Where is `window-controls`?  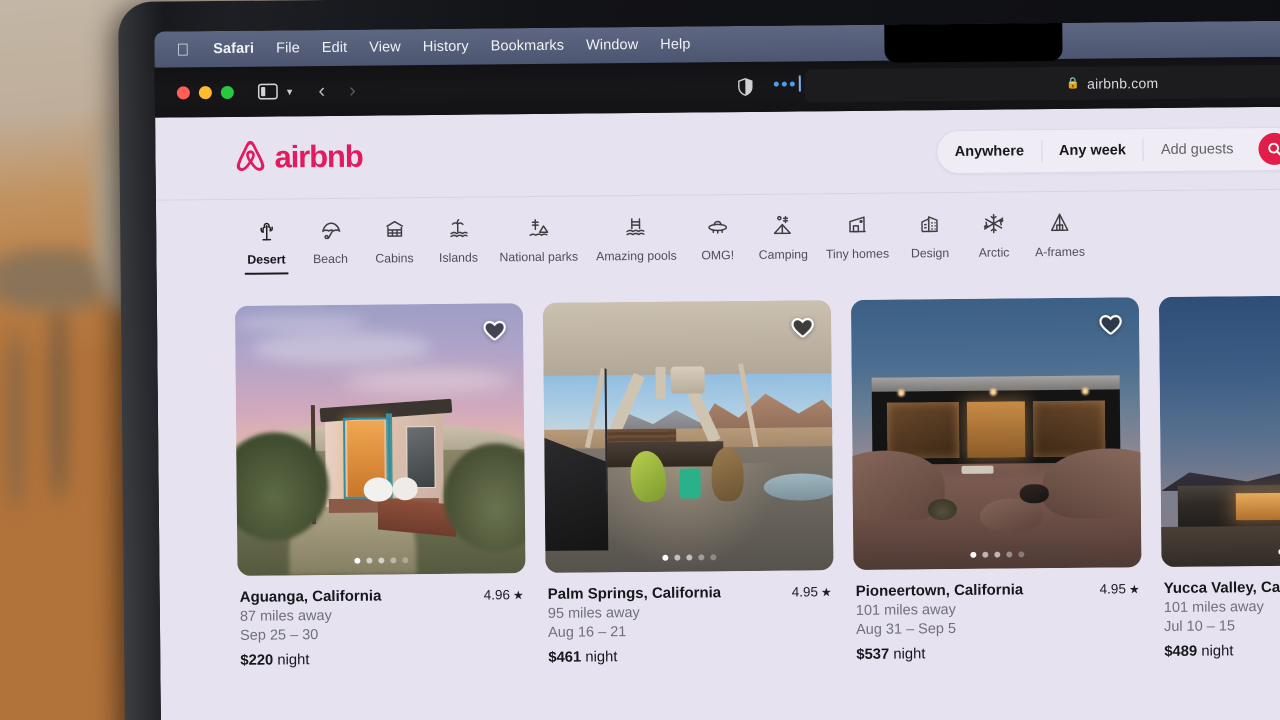 window-controls is located at coordinates (205, 92).